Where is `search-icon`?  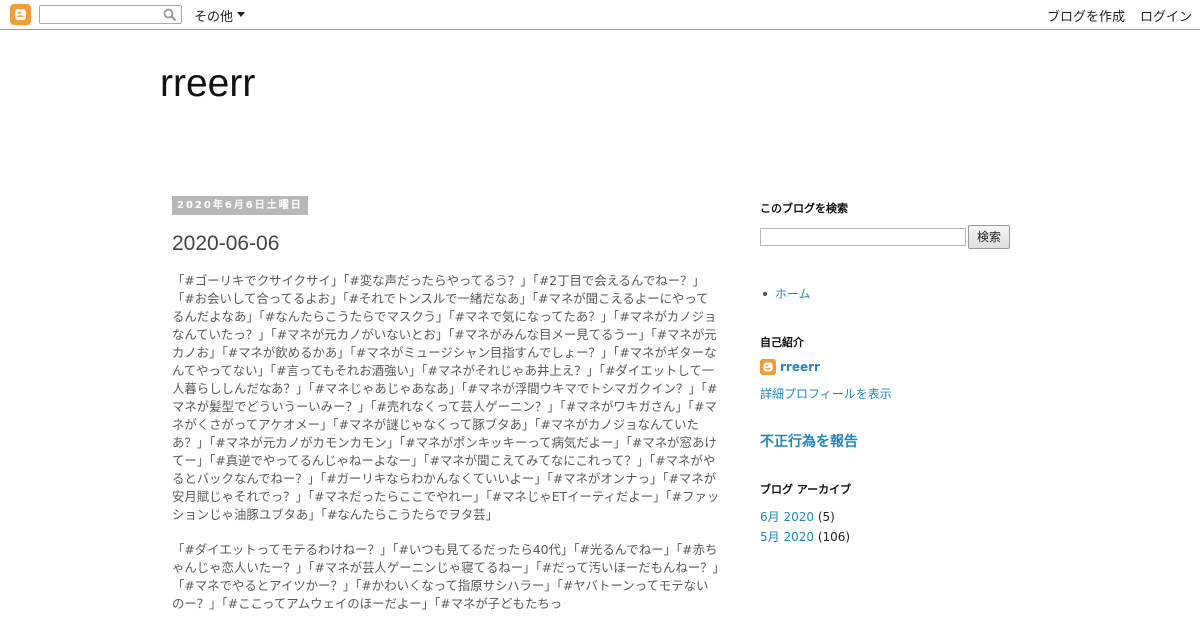
search-icon is located at coordinates (170, 15).